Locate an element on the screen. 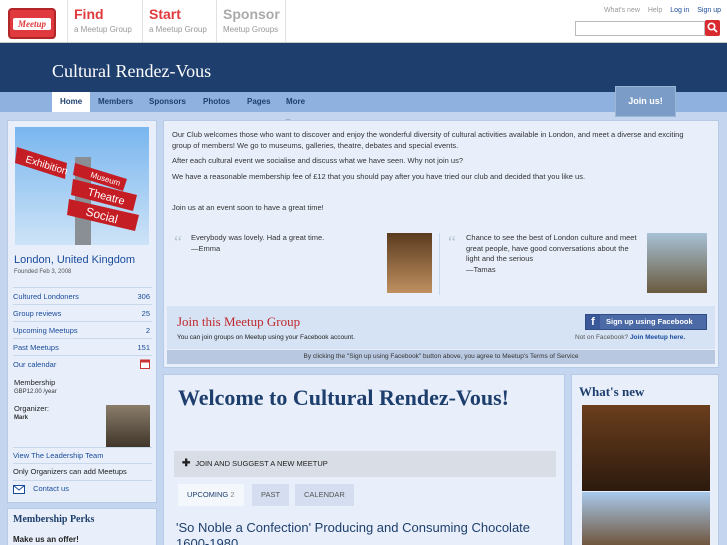 This screenshot has width=727, height=545. tab-past: PAST is located at coordinates (271, 495).